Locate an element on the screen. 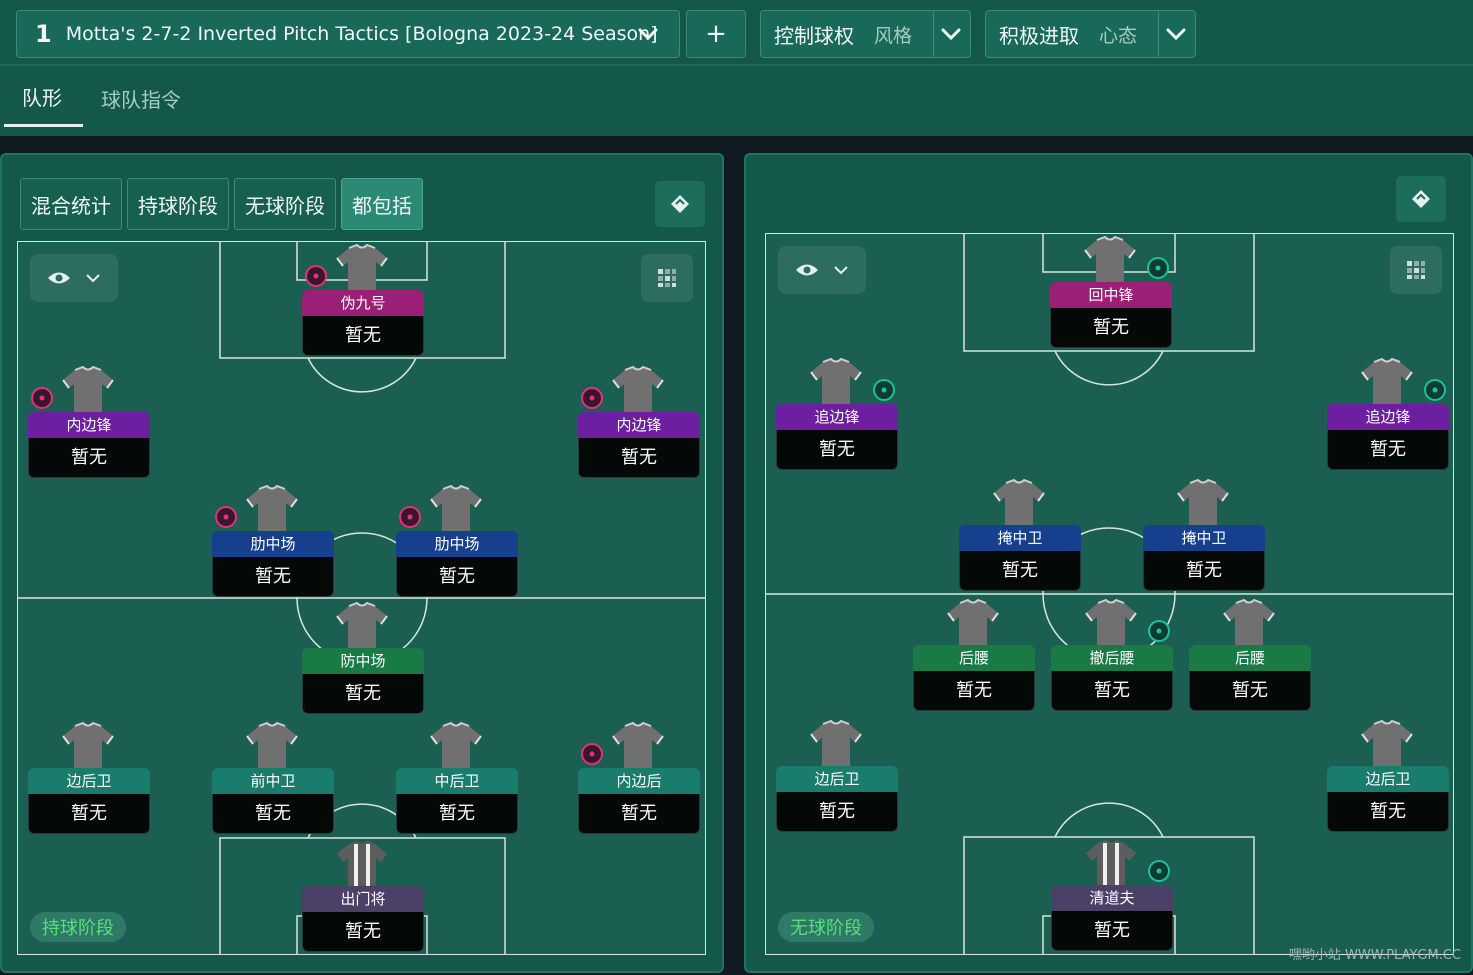 Image resolution: width=1473 pixels, height=975 pixels. tab-active-indicator is located at coordinates (43, 125).